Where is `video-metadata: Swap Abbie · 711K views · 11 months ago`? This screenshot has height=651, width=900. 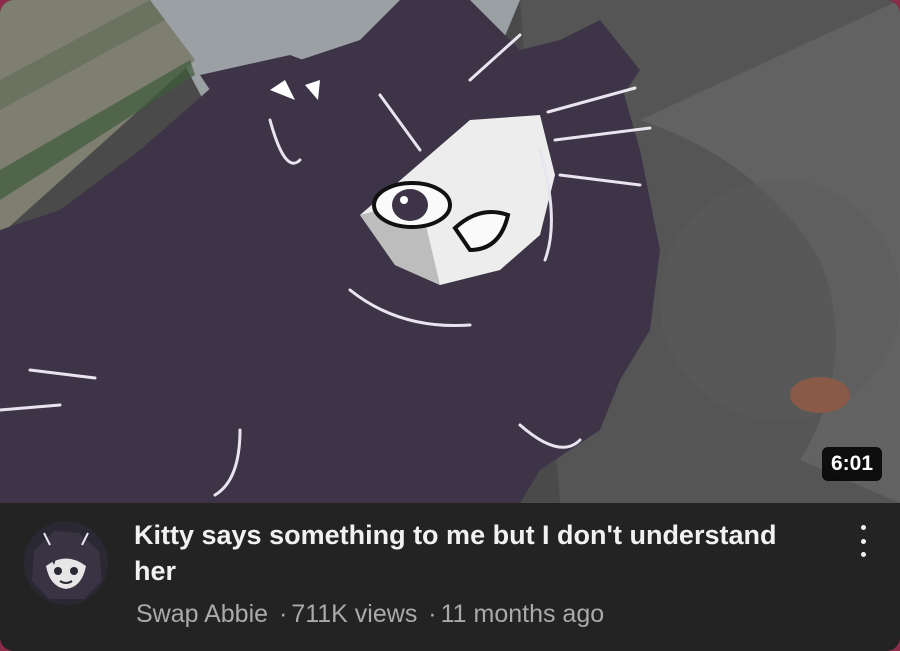 video-metadata: Swap Abbie · 711K views · 11 months ago is located at coordinates (370, 614).